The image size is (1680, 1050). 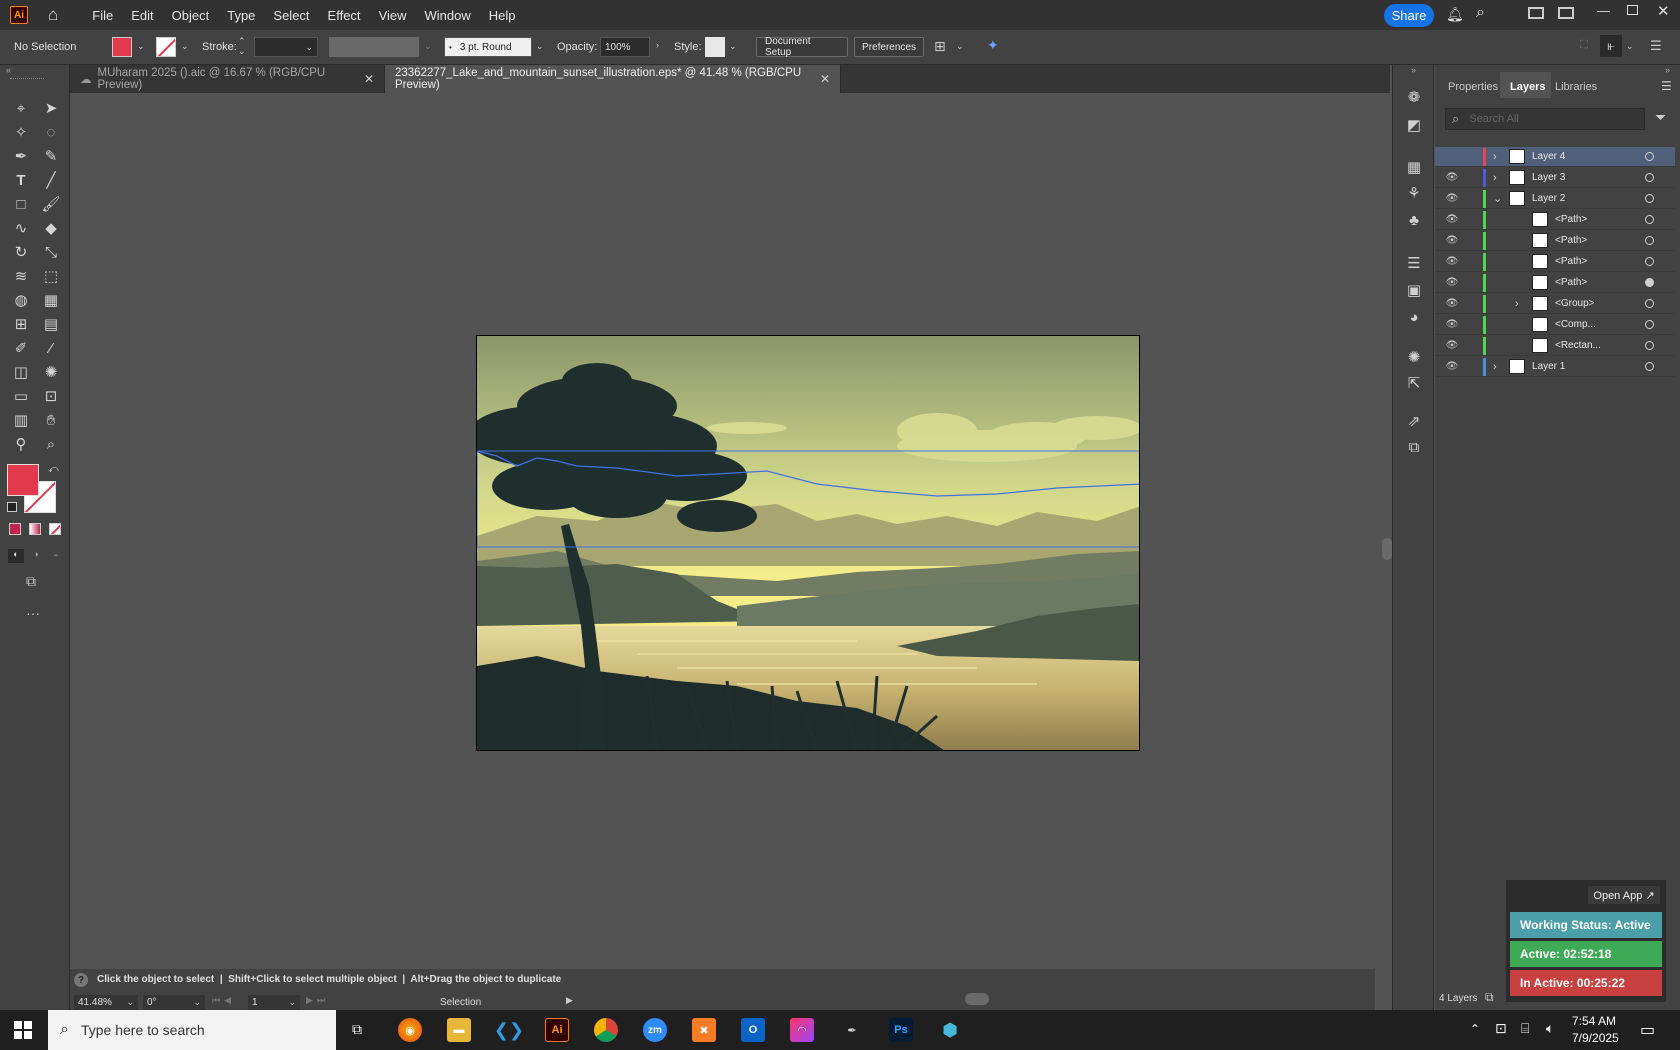 What do you see at coordinates (852, 1030) in the screenshot?
I see `pen-app-icon: ✒` at bounding box center [852, 1030].